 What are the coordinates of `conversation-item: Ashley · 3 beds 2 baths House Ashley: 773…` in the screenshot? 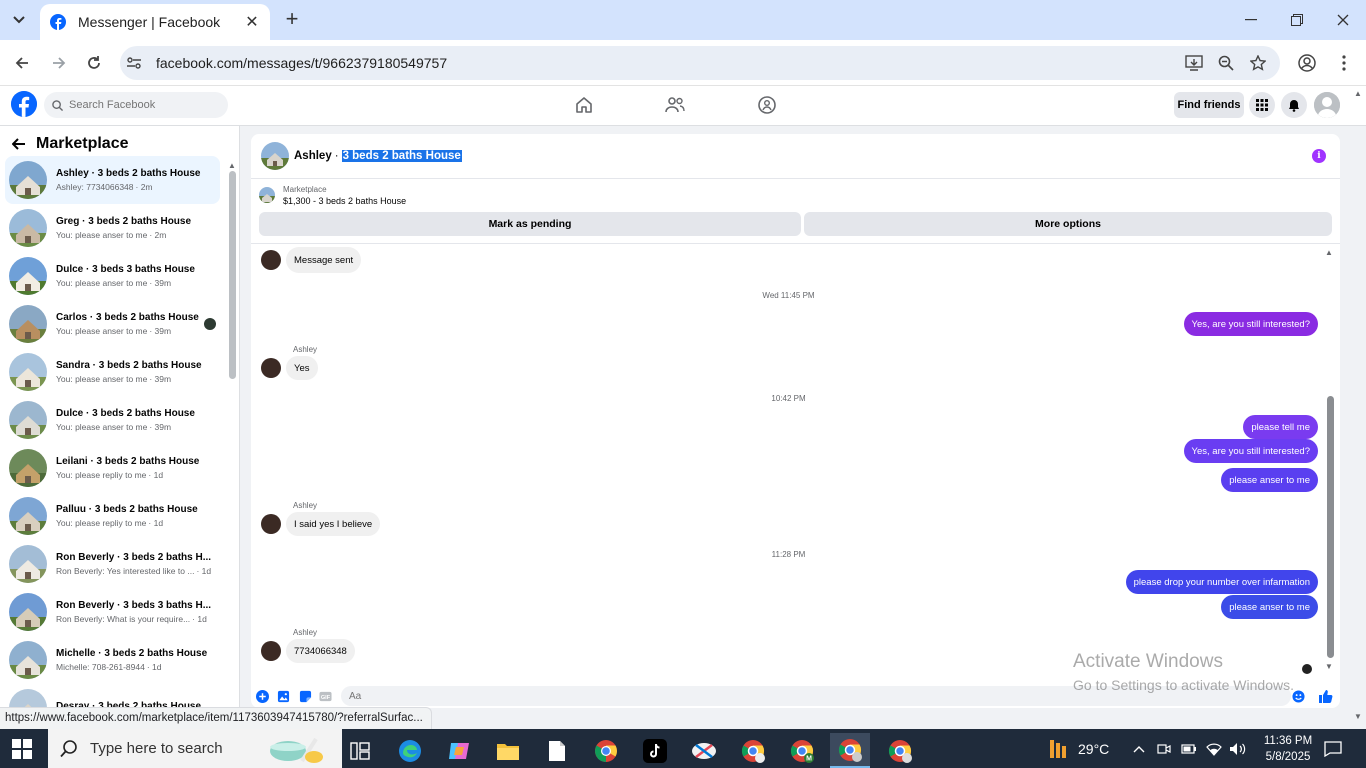 It's located at (112, 180).